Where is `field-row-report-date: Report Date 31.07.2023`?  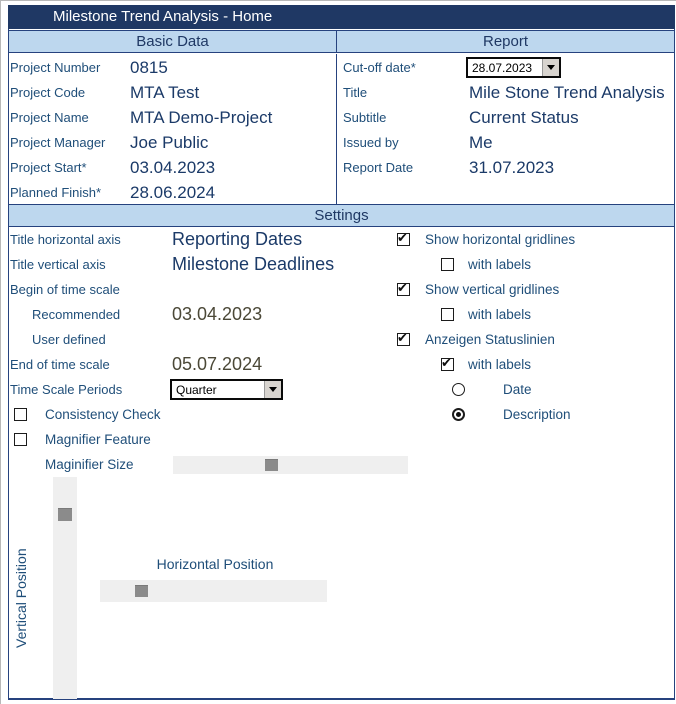 field-row-report-date: Report Date 31.07.2023 is located at coordinates (505, 167).